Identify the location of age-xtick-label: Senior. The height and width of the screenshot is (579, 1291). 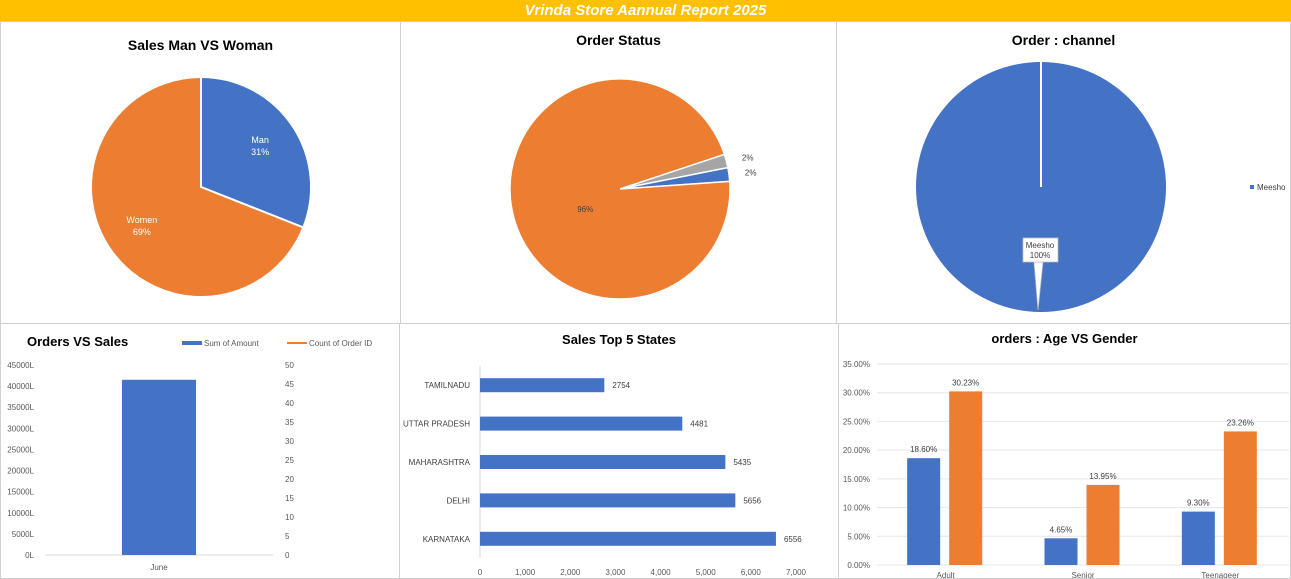
(1082, 575).